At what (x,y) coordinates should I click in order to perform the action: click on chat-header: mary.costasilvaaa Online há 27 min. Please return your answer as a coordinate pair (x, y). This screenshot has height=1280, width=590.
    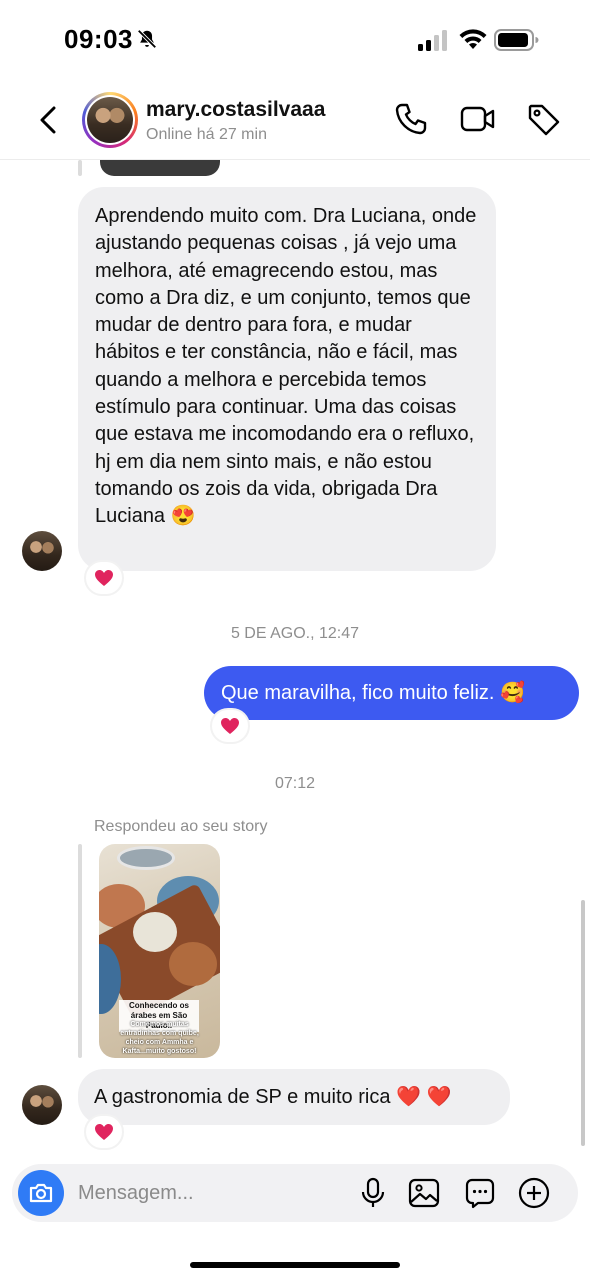
    Looking at the image, I should click on (295, 120).